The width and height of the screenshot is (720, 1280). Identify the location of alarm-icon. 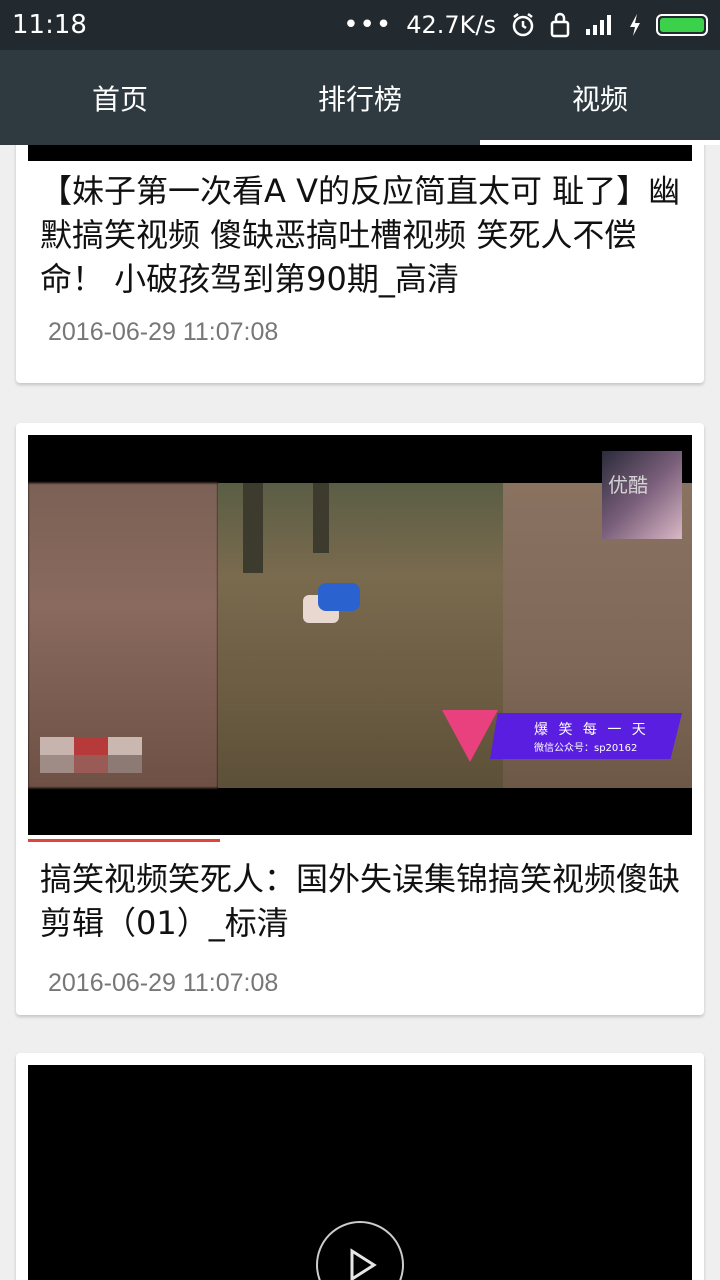
(523, 25).